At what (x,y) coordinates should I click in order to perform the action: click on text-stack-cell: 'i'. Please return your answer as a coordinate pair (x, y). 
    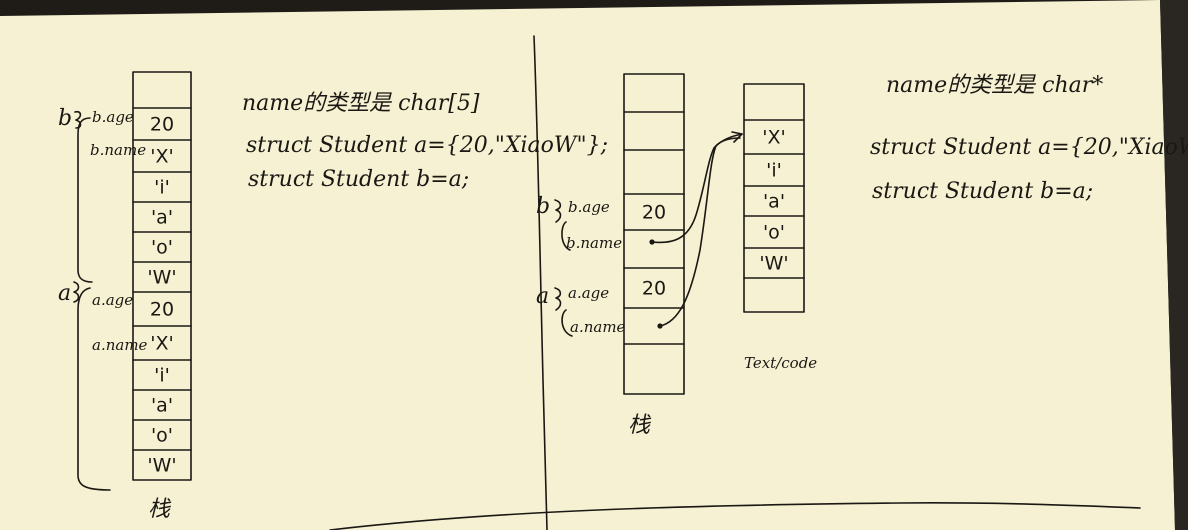
    Looking at the image, I should click on (774, 171).